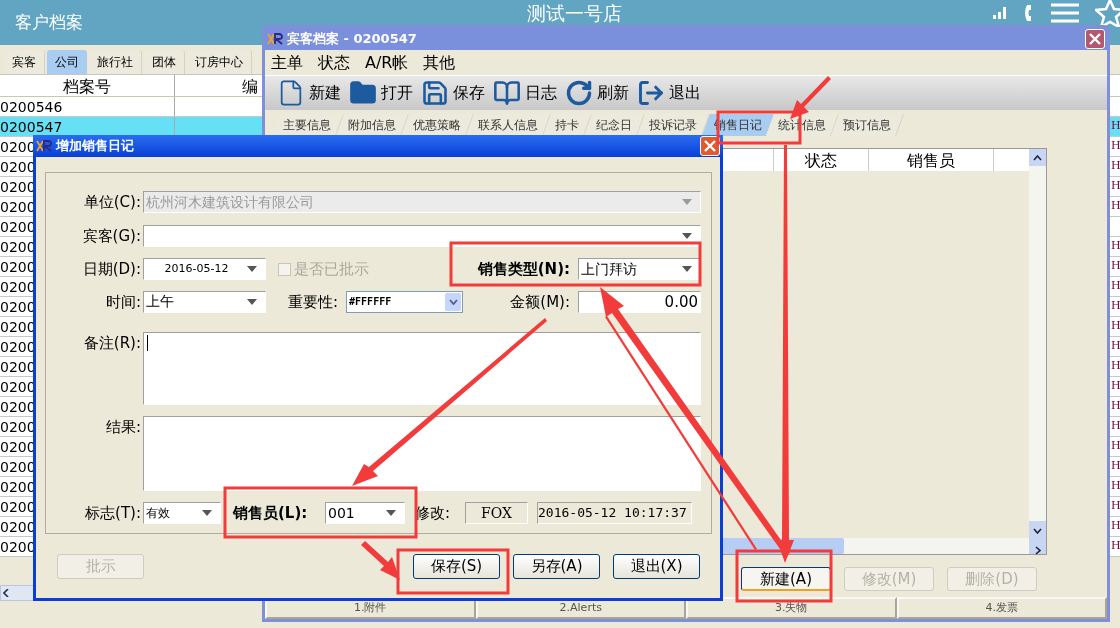 This screenshot has width=1120, height=628. What do you see at coordinates (219, 62) in the screenshot?
I see `category-tab: 订房中心` at bounding box center [219, 62].